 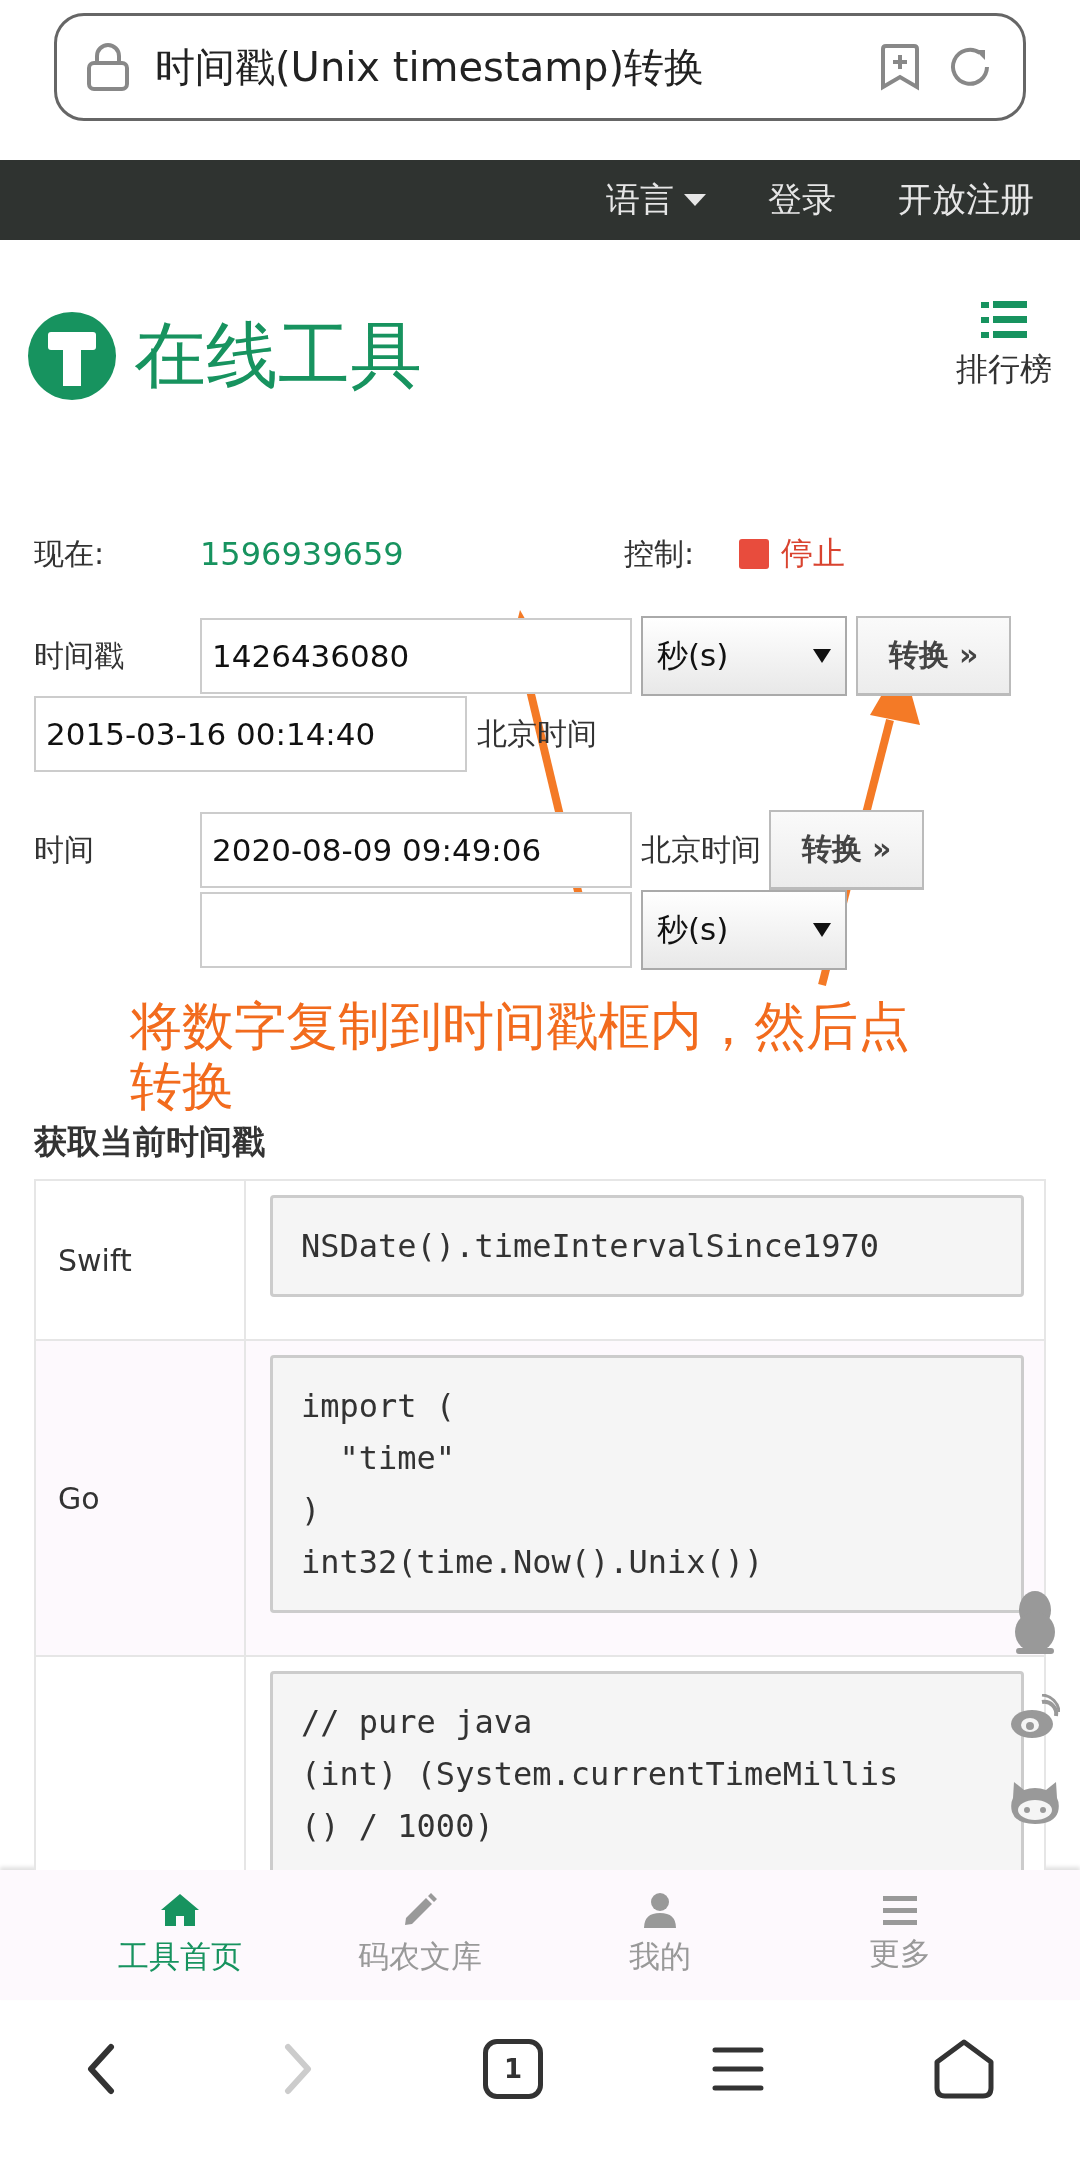 What do you see at coordinates (738, 2068) in the screenshot?
I see `menu-button` at bounding box center [738, 2068].